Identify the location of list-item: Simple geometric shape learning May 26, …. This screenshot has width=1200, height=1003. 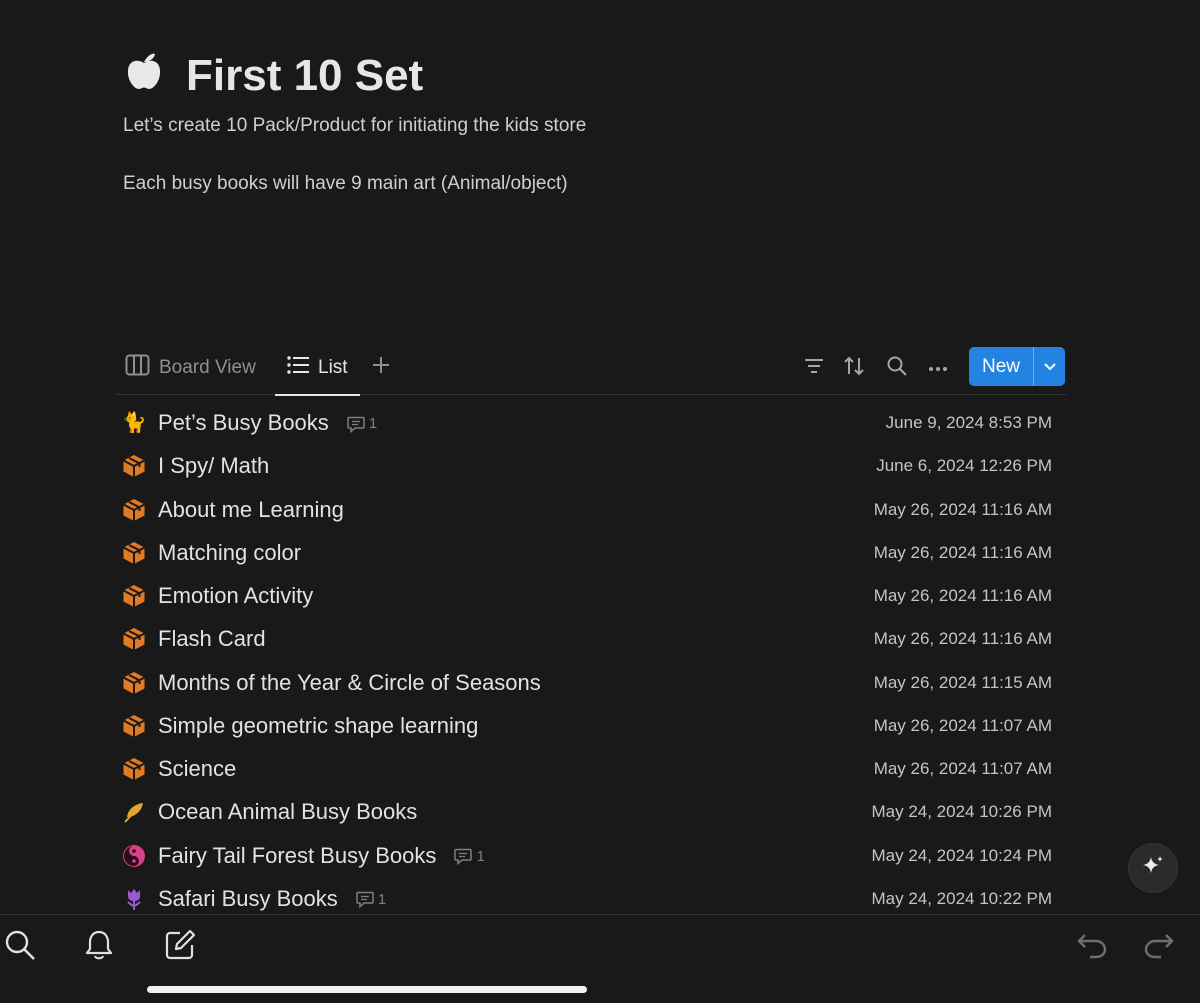
(590, 725).